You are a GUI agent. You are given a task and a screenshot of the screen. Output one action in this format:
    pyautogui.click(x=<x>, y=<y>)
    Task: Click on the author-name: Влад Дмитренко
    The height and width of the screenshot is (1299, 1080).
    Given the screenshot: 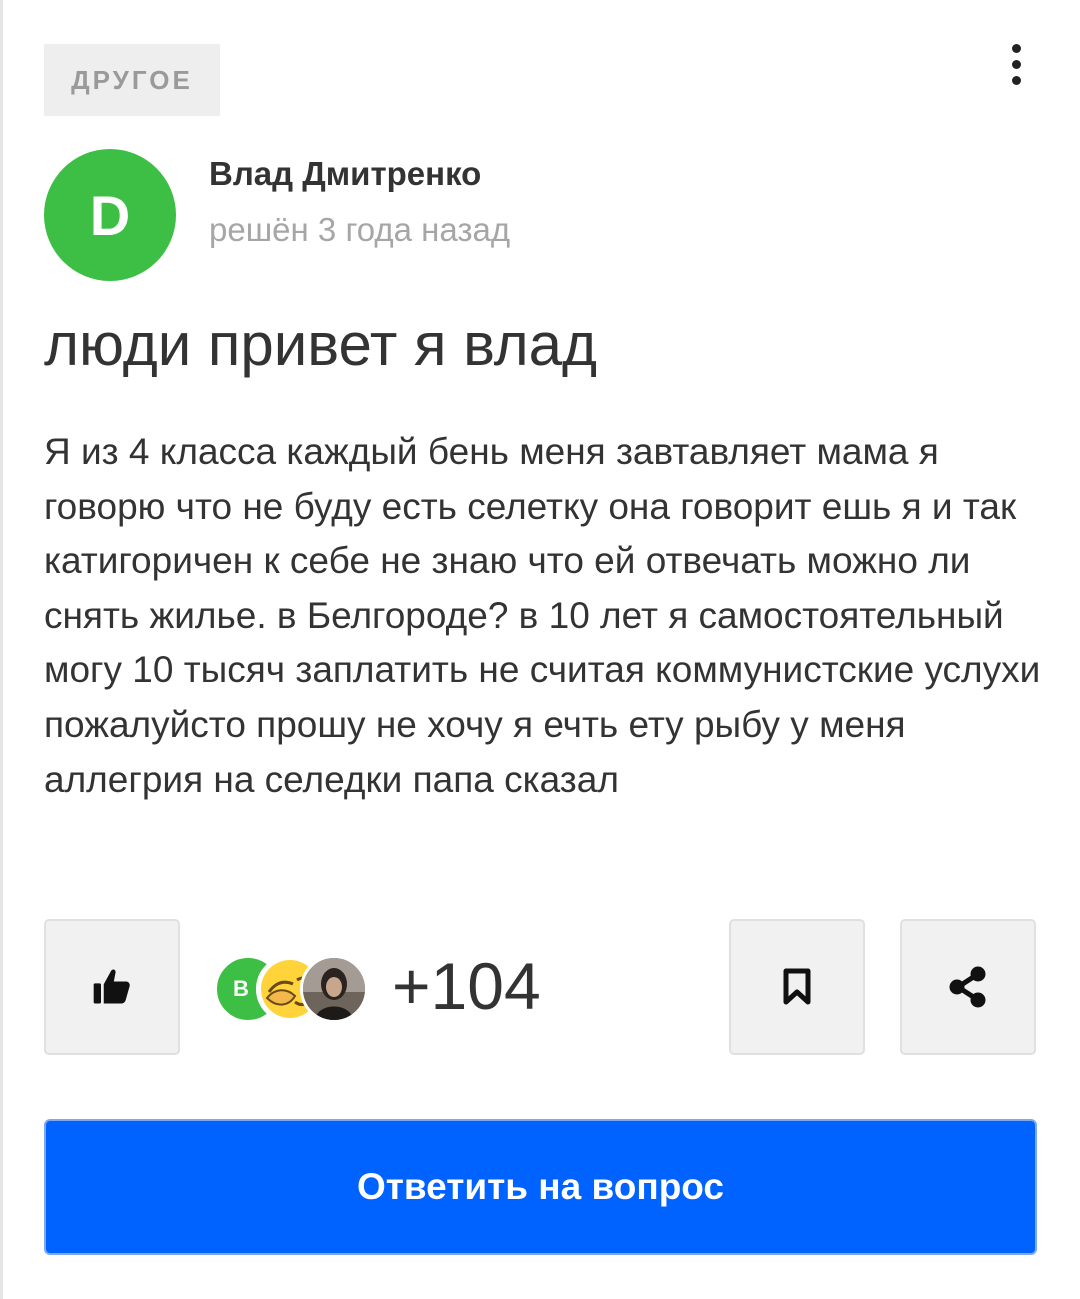 What is the action you would take?
    pyautogui.click(x=345, y=174)
    